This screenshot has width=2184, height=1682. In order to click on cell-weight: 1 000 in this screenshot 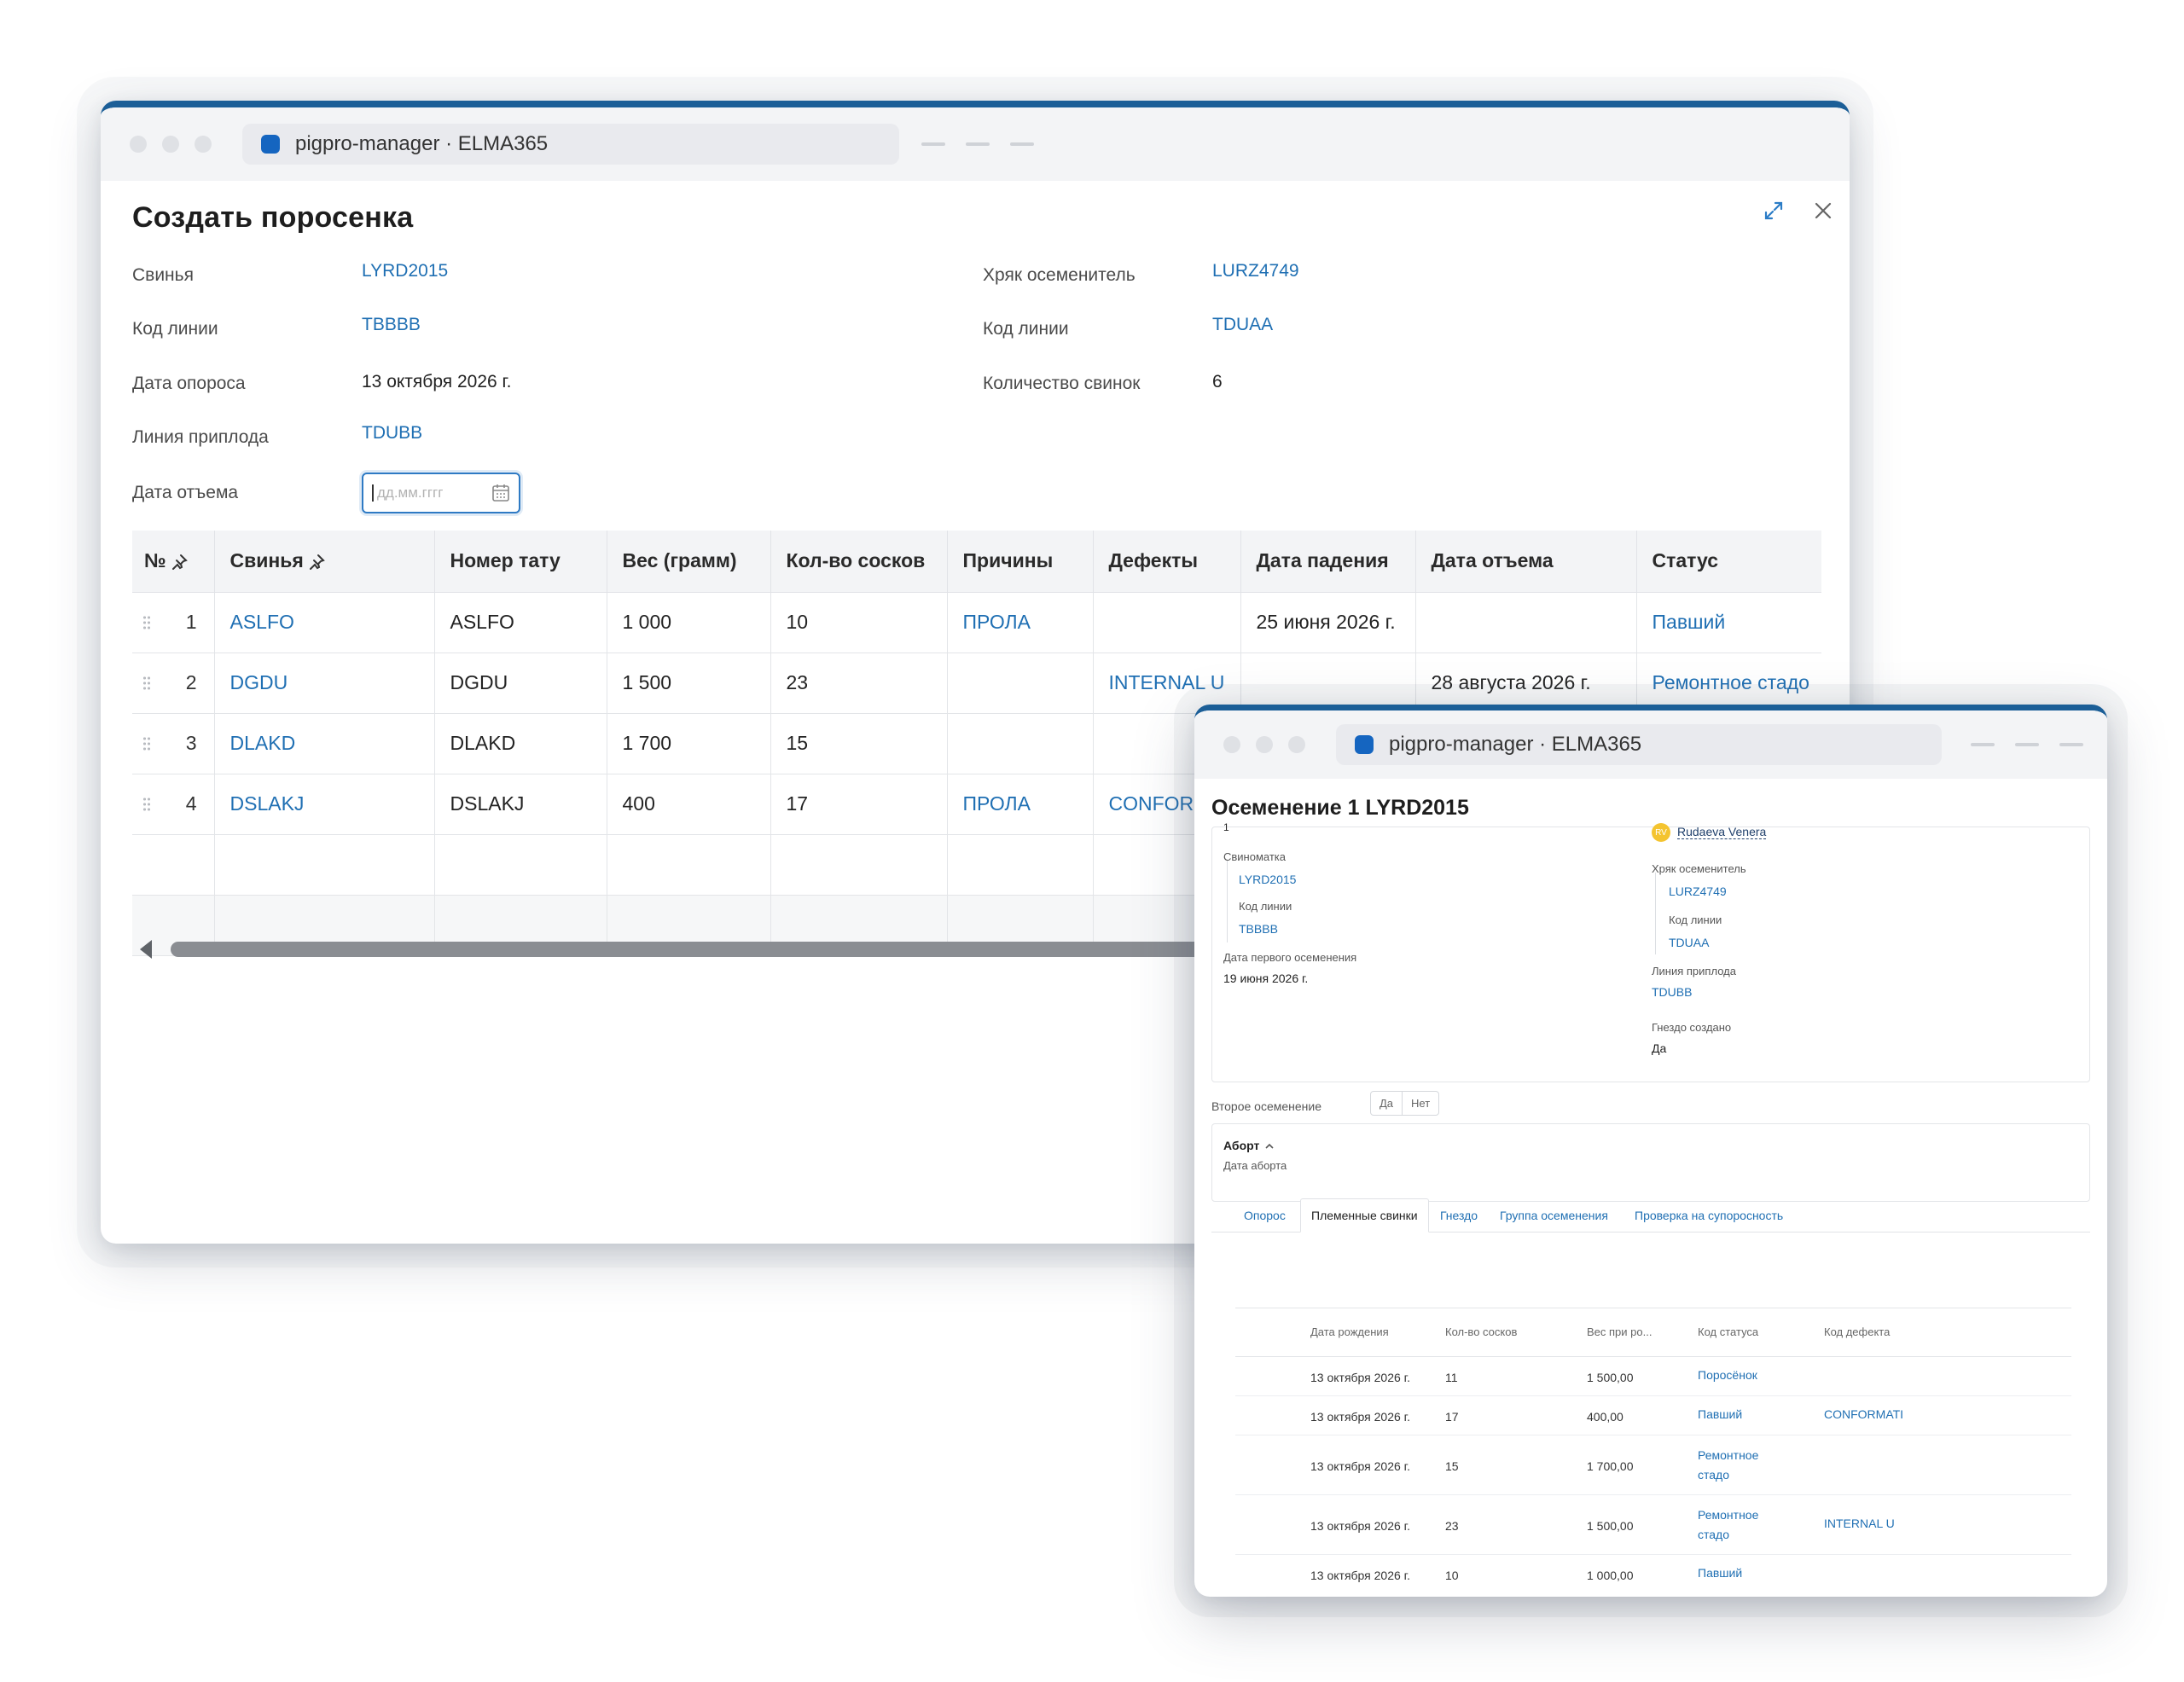, I will do `click(689, 622)`.